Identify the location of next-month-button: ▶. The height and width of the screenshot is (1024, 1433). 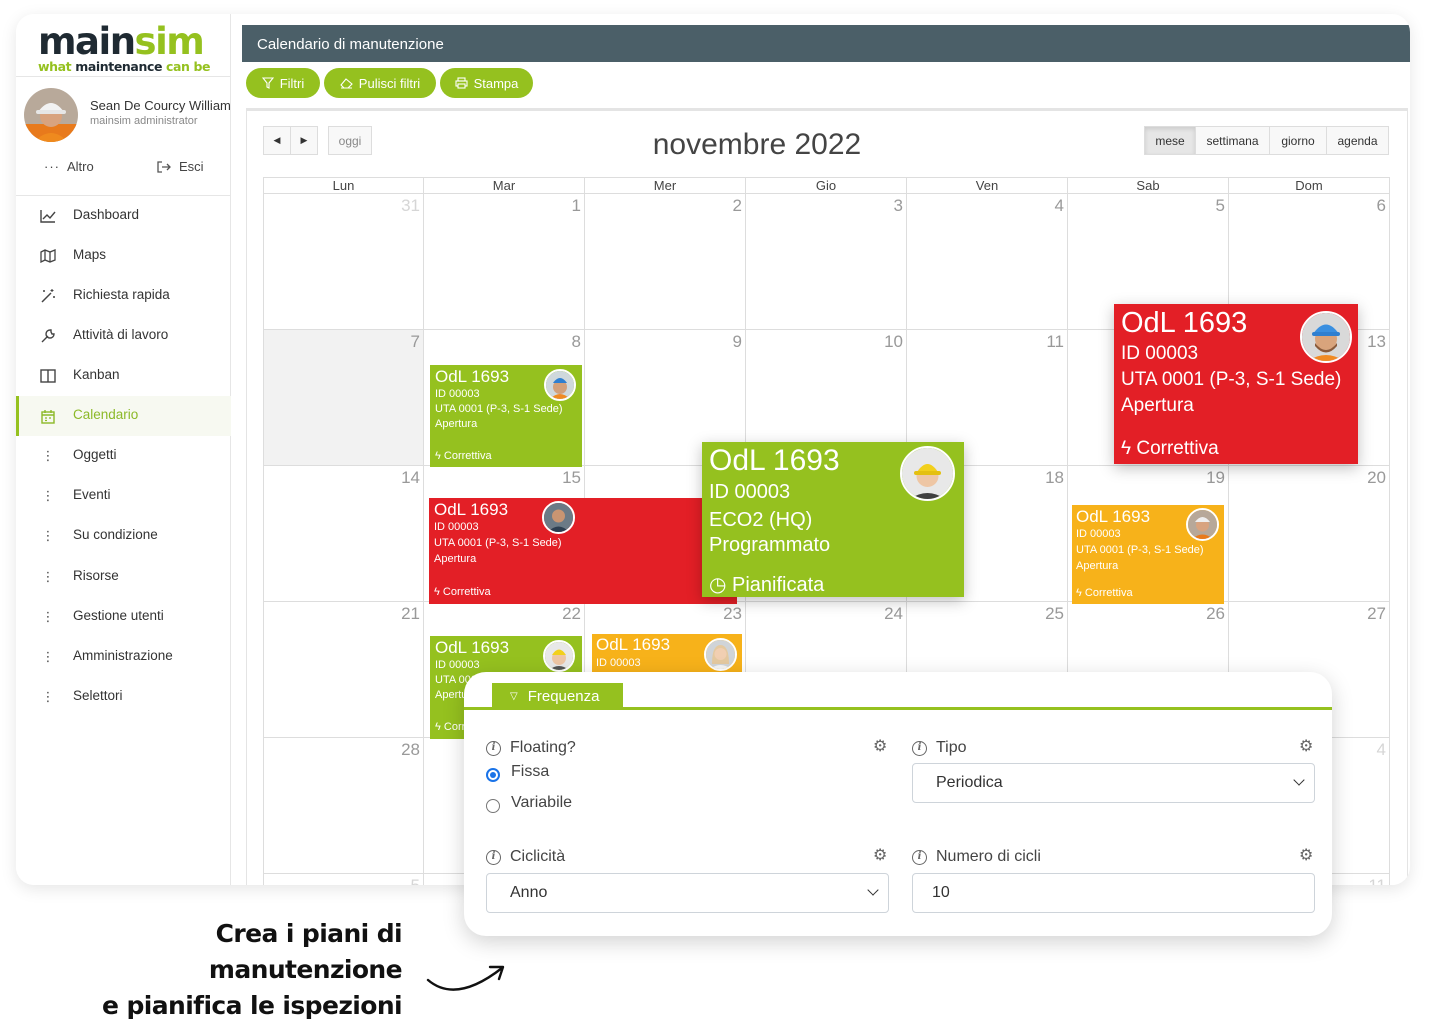
(304, 140).